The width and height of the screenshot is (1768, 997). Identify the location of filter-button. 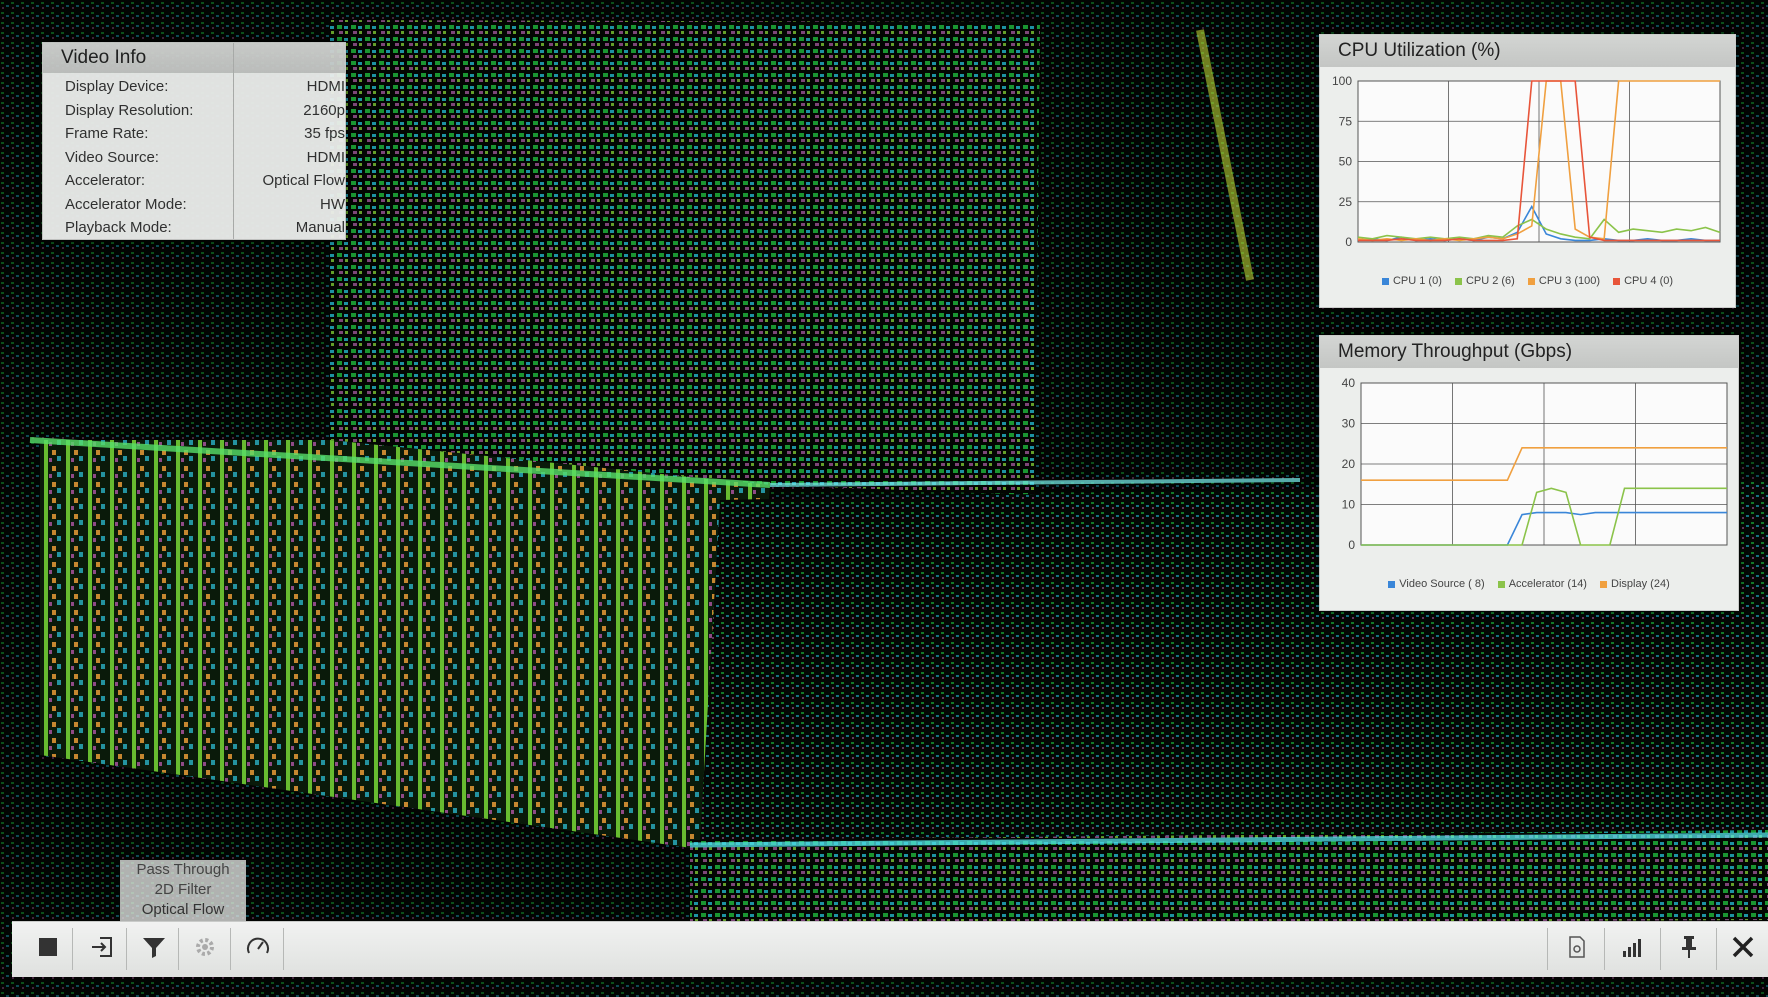
(154, 949).